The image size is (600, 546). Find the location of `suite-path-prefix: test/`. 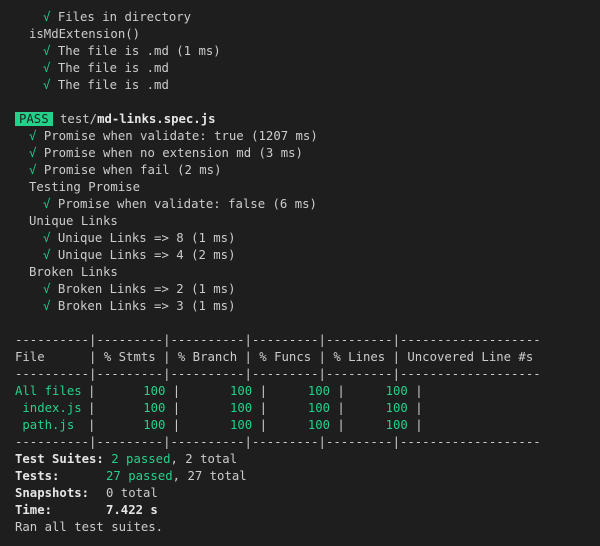

suite-path-prefix: test/ is located at coordinates (79, 119).